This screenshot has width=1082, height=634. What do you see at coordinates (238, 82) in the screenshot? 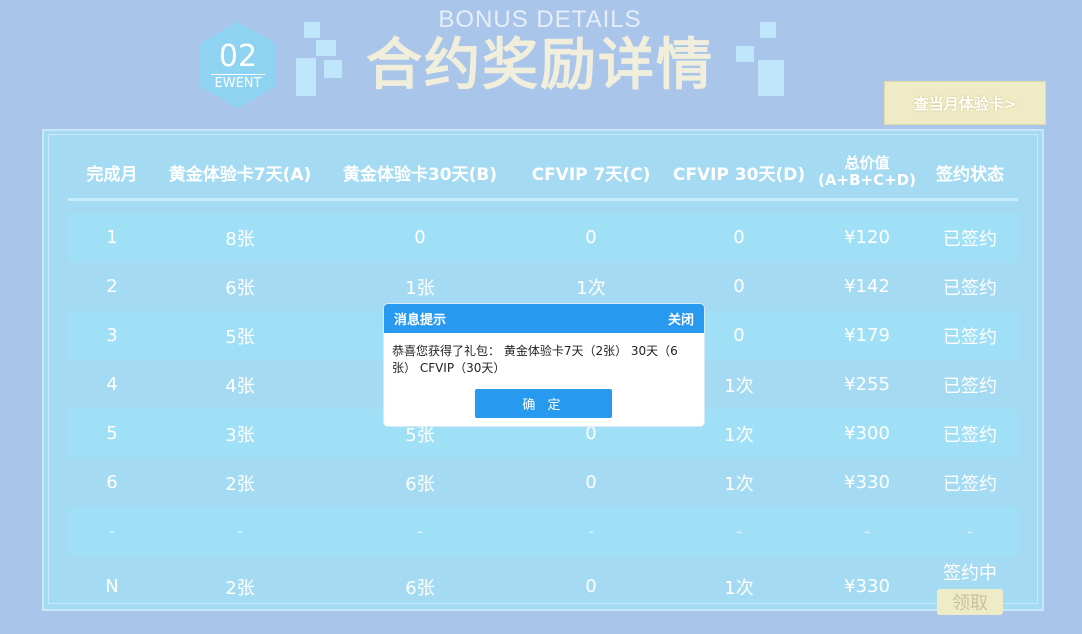
I see `badge-label: EWENT` at bounding box center [238, 82].